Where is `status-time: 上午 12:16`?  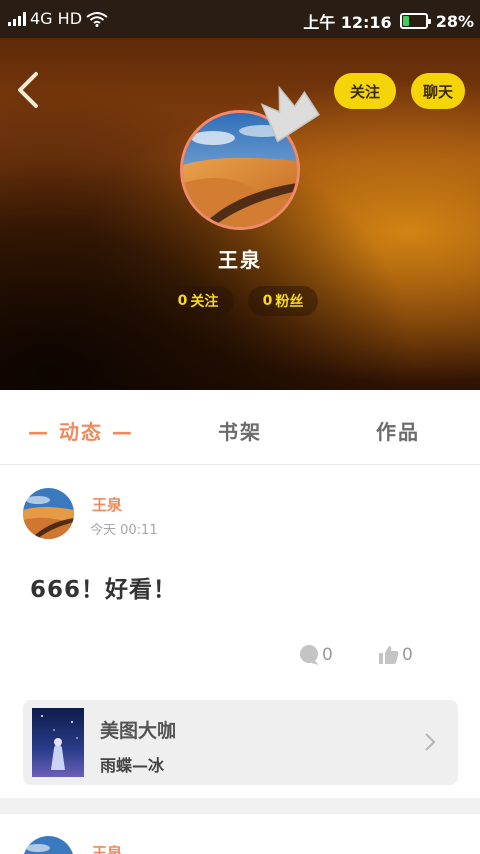
status-time: 上午 12:16 is located at coordinates (347, 22).